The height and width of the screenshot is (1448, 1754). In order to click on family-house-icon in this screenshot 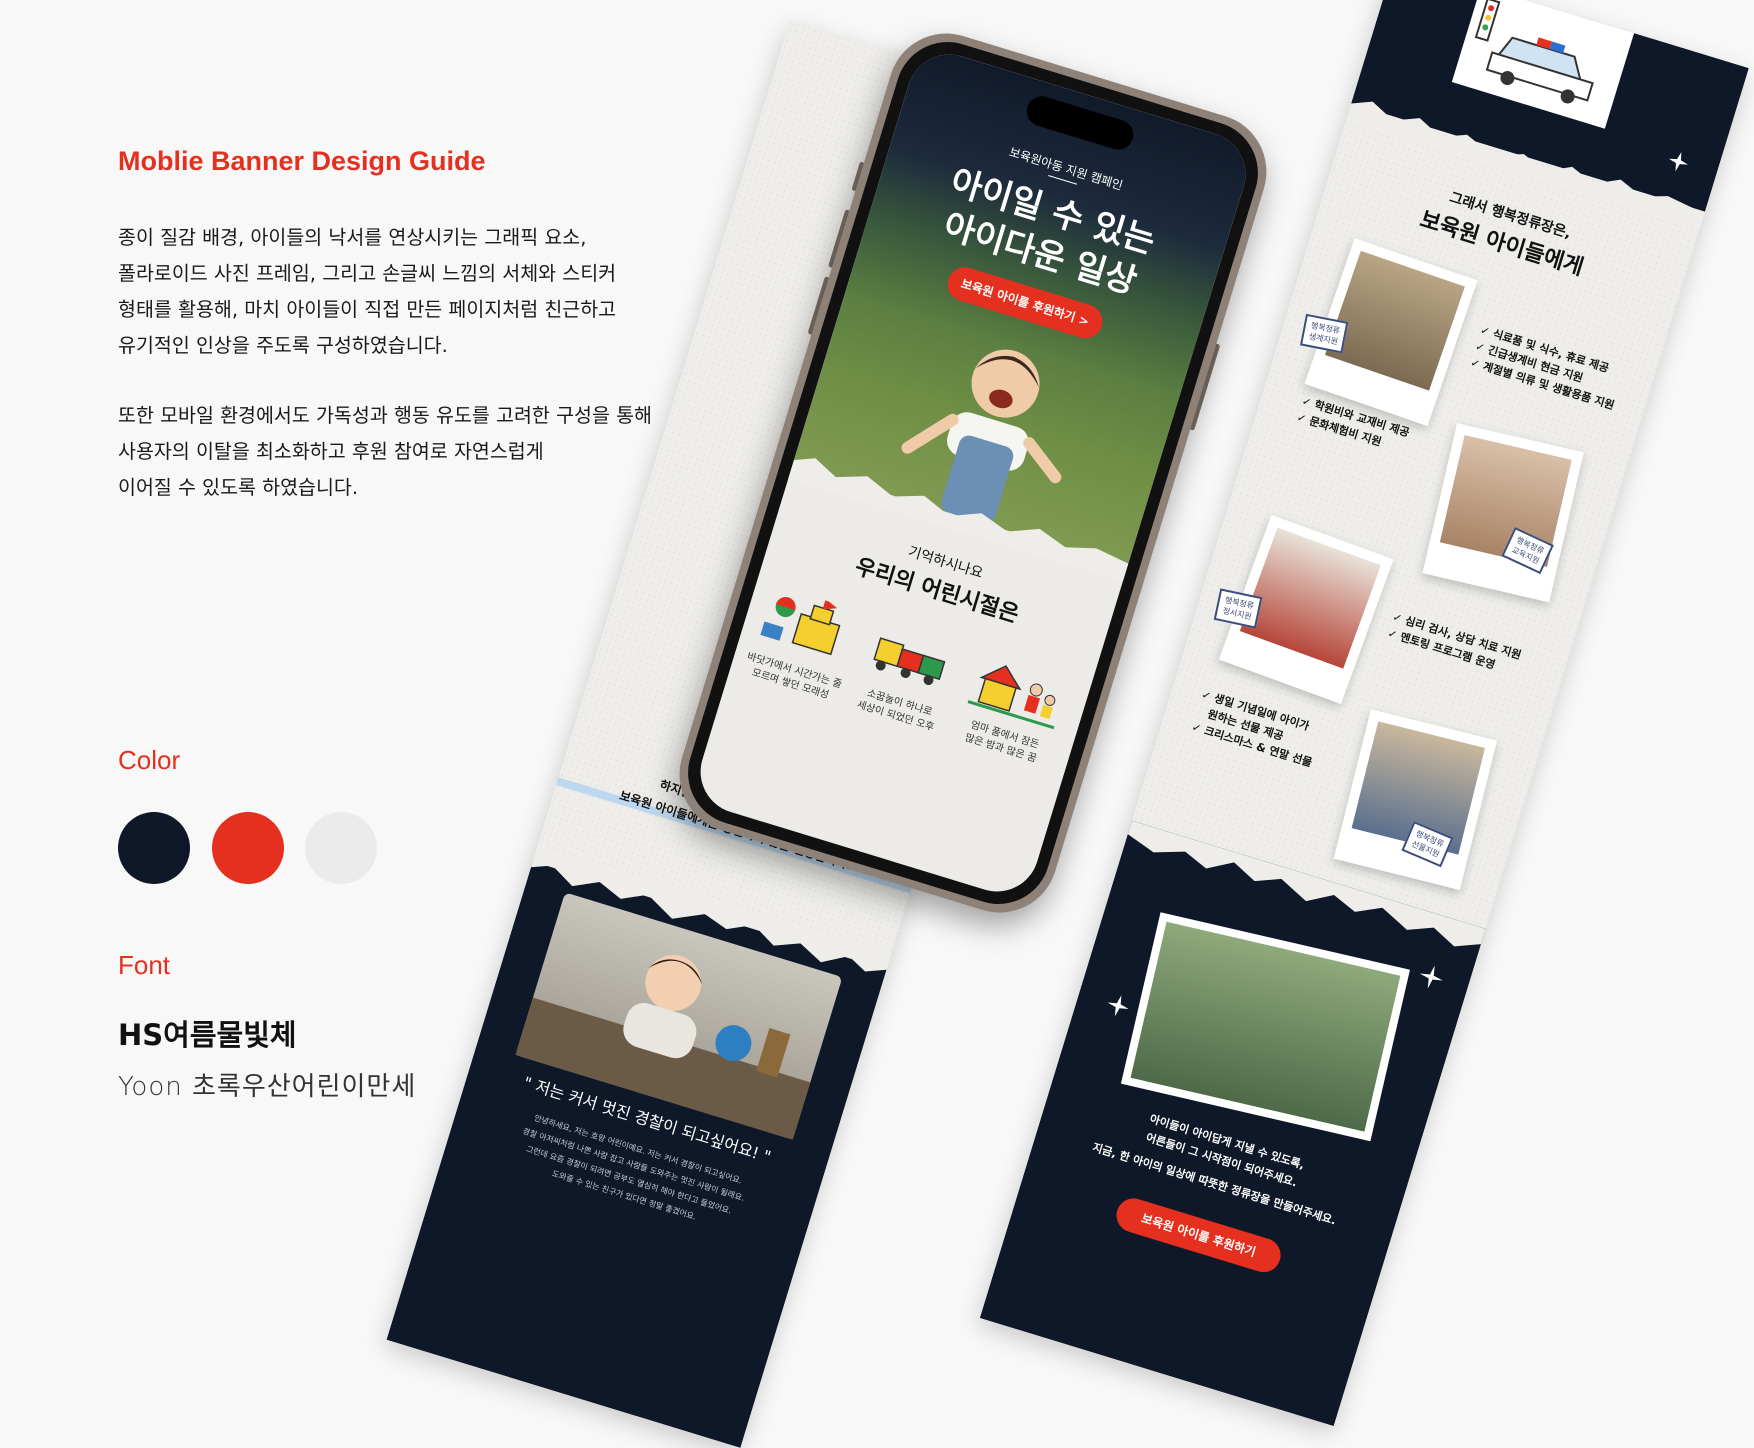, I will do `click(1011, 697)`.